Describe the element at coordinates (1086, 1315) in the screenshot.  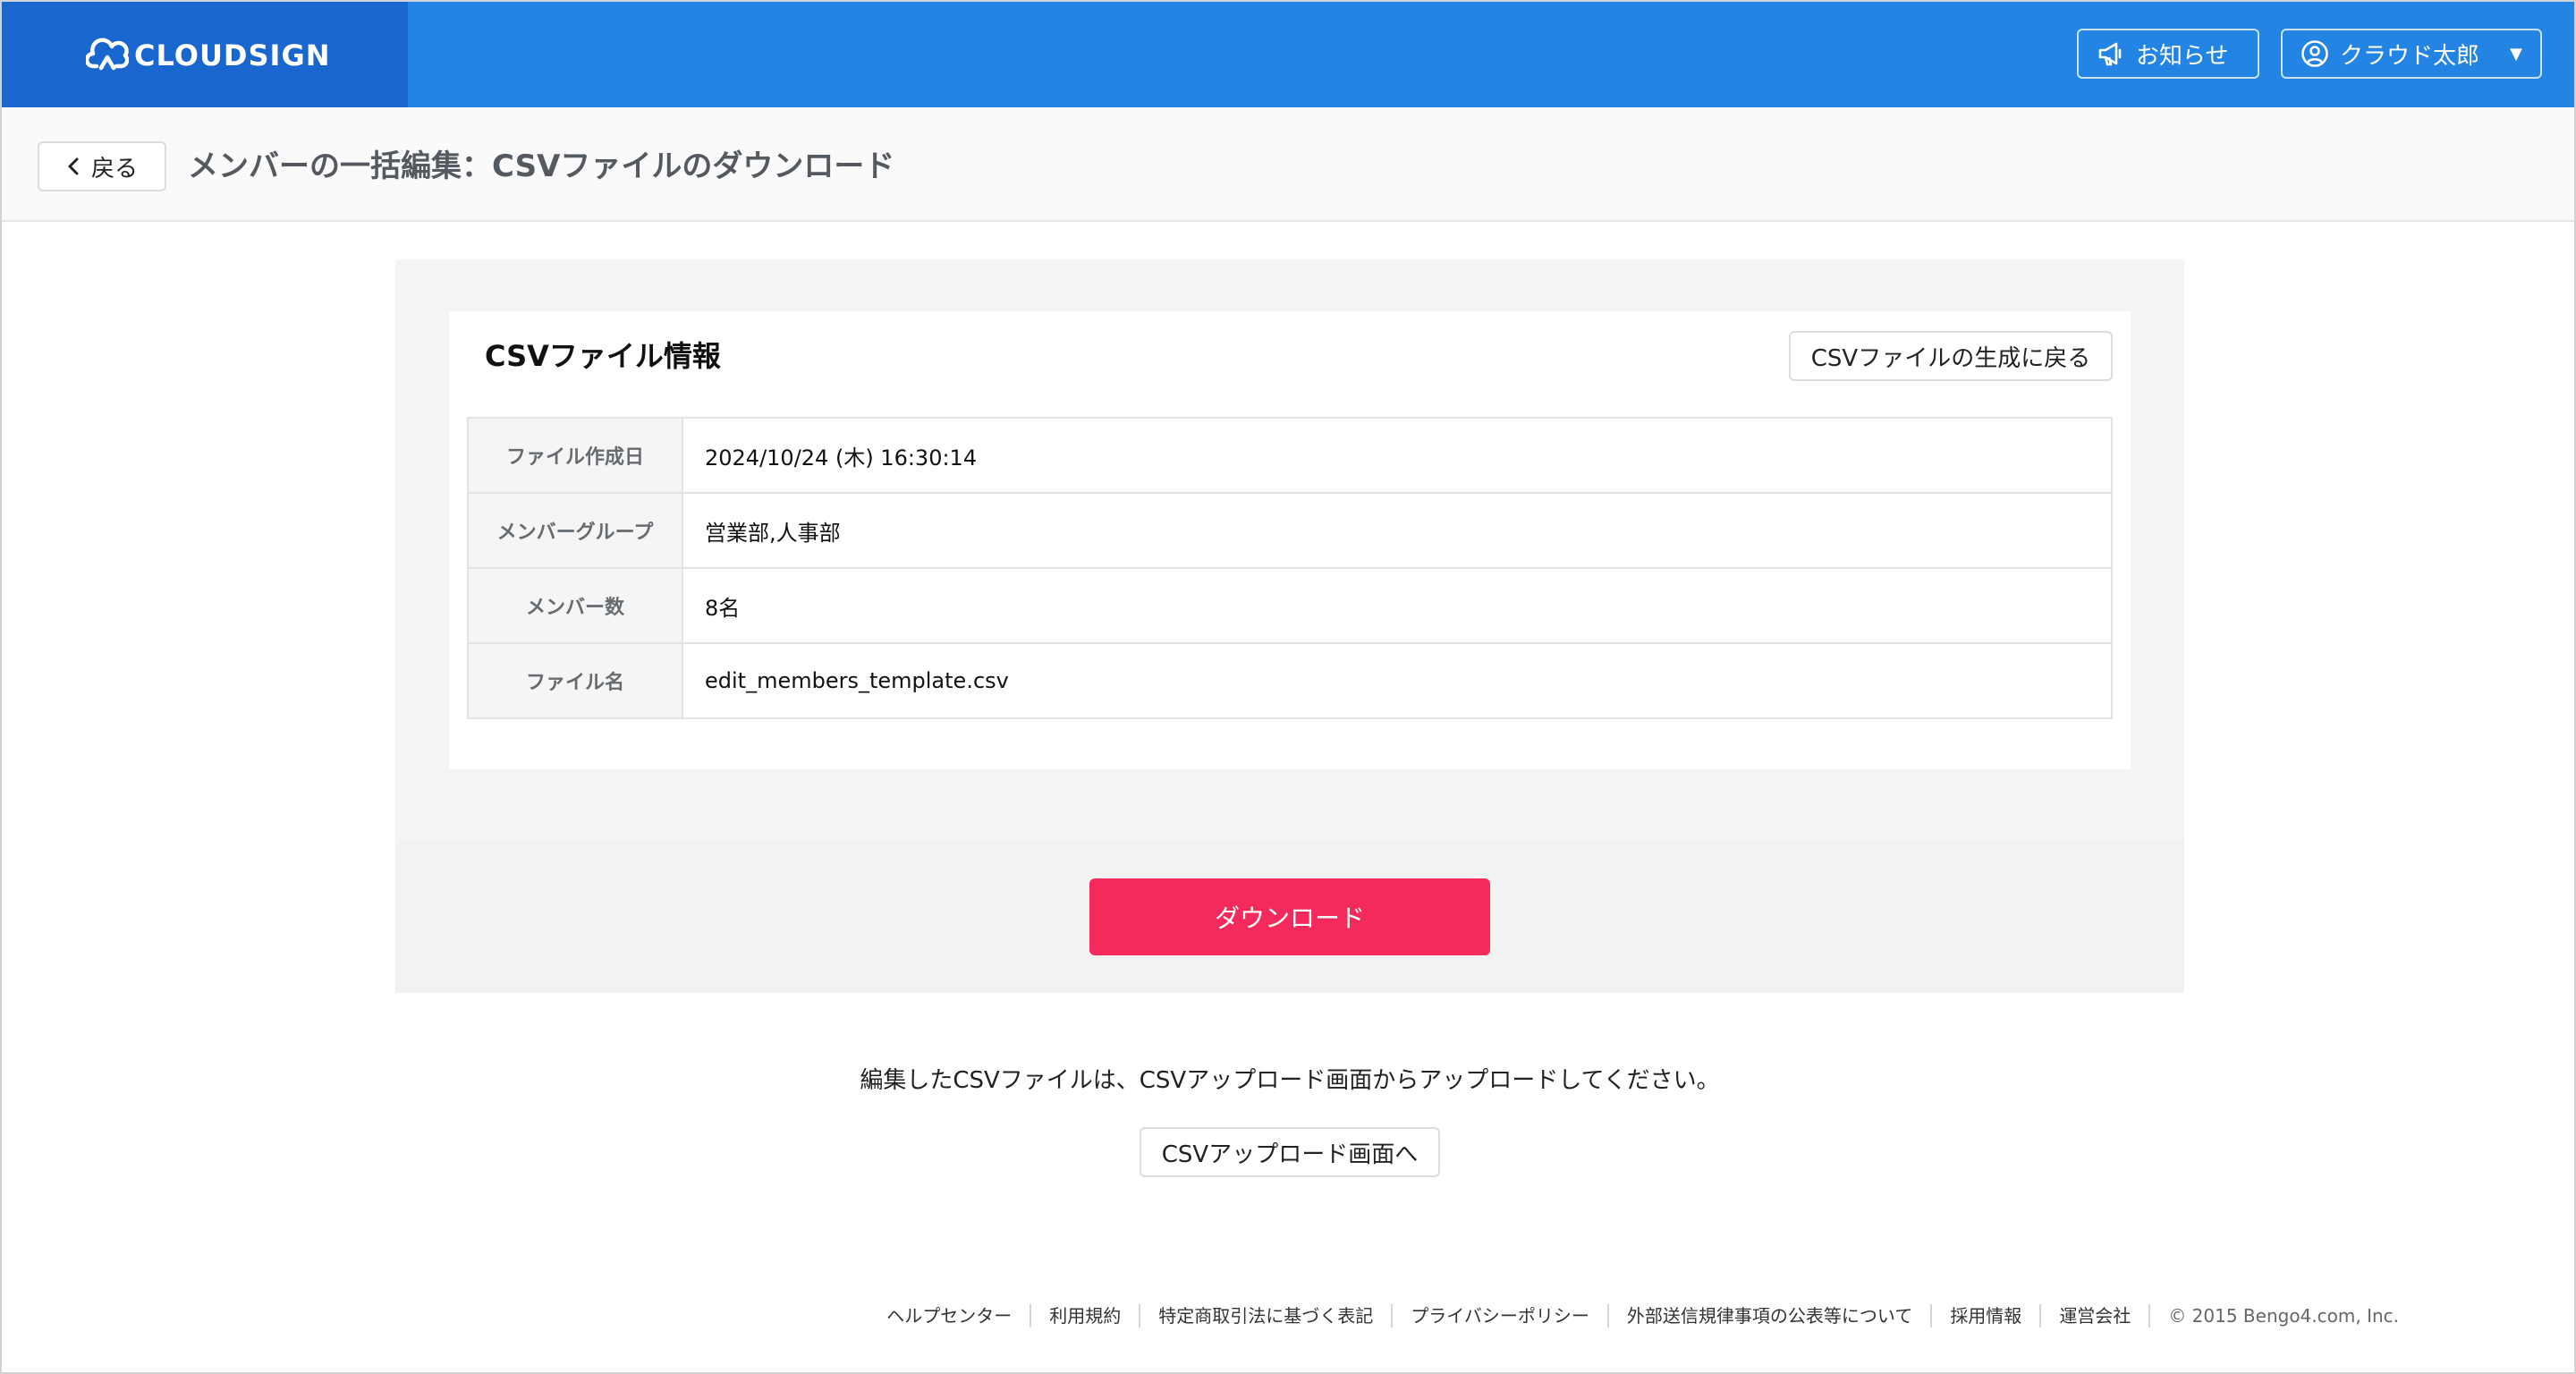
I see `footer-link-terms: 利用規約` at that location.